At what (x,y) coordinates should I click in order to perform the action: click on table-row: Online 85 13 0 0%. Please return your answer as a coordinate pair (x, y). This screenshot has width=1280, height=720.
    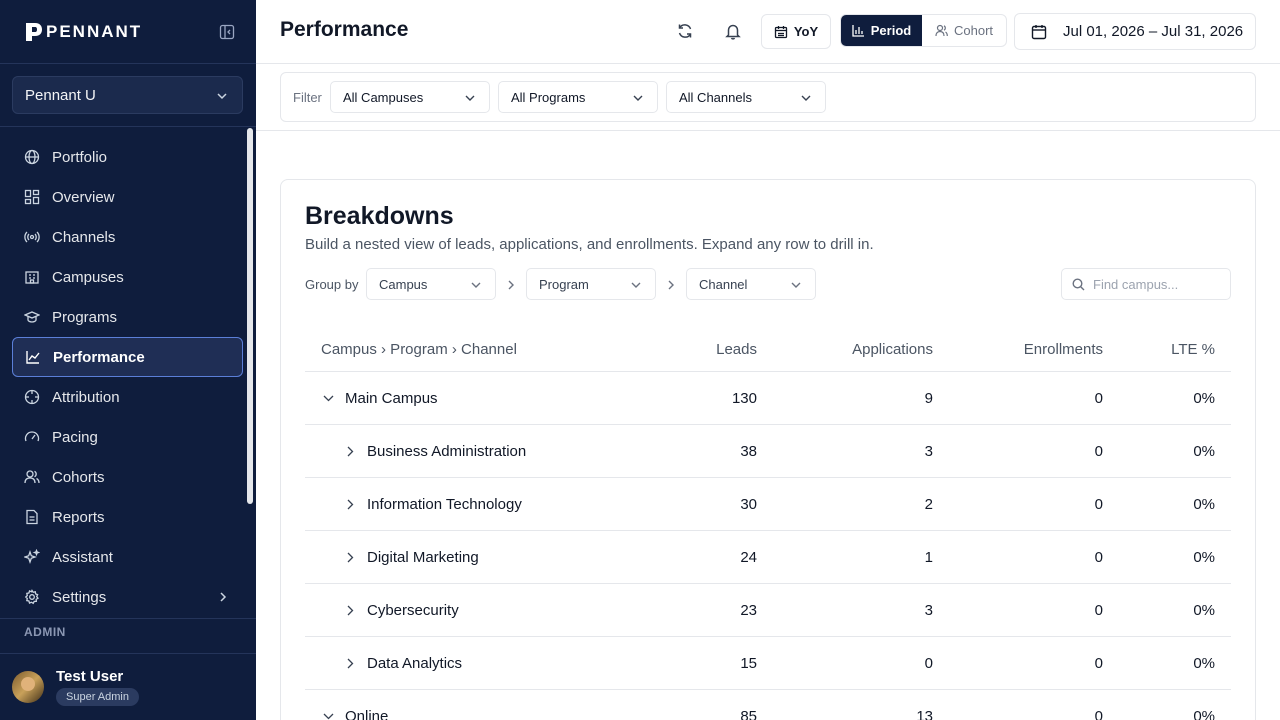
    Looking at the image, I should click on (768, 705).